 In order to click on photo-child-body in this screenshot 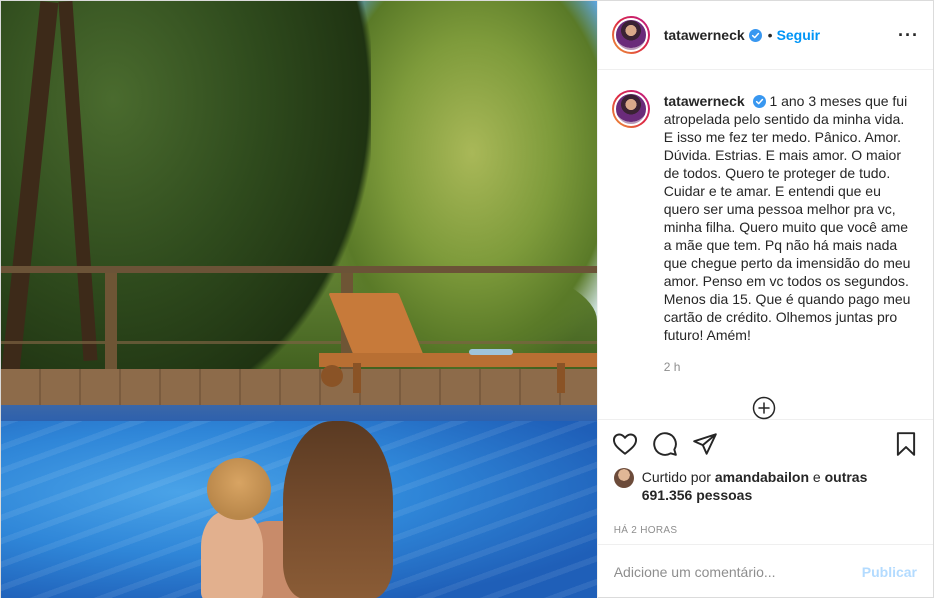, I will do `click(232, 554)`.